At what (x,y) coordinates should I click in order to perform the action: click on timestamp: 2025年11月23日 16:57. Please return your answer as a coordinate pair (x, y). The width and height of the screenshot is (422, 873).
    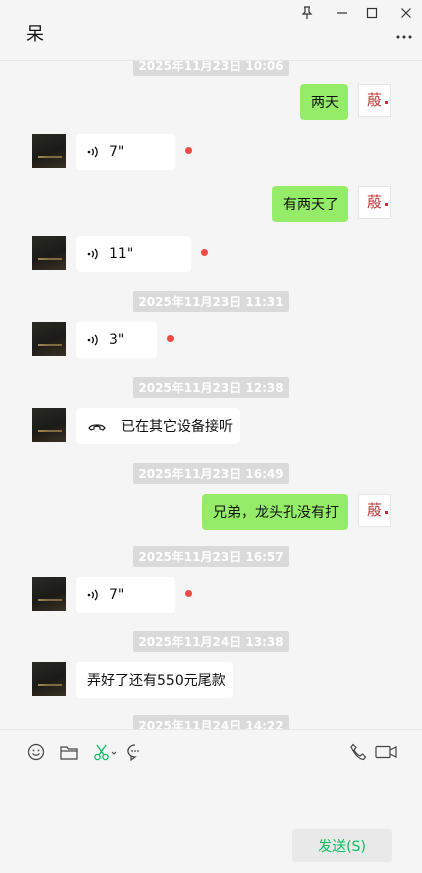
    Looking at the image, I should click on (211, 556).